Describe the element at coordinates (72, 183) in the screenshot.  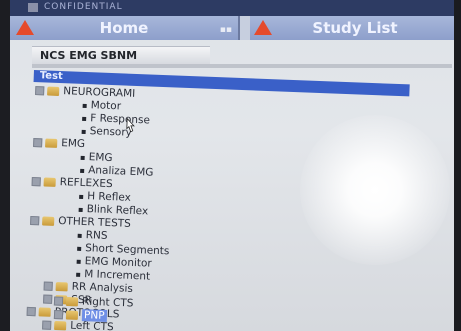
I see `tree-group-reflexes: REFLEXES` at that location.